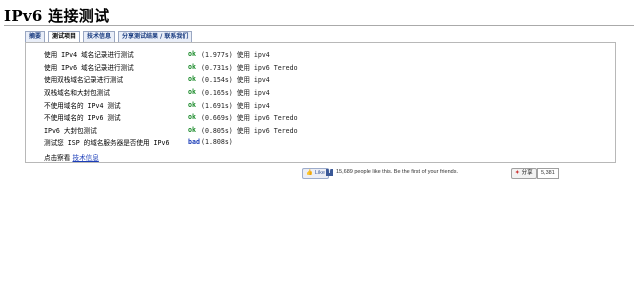  Describe the element at coordinates (217, 142) in the screenshot. I see `test-detail: (1.808s)` at that location.